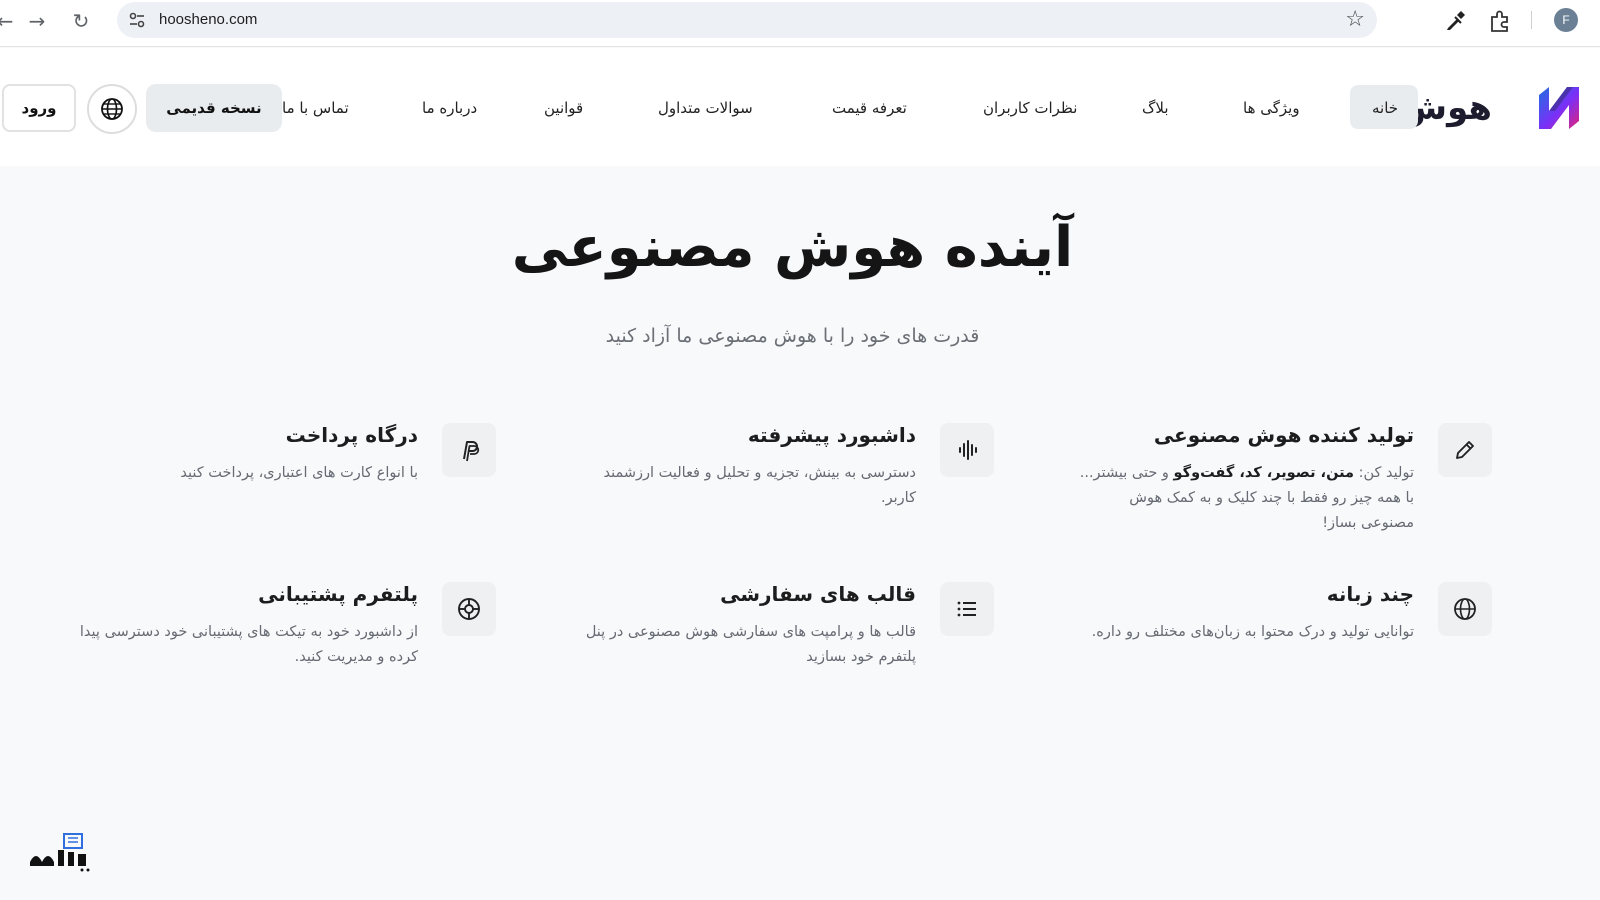 Image resolution: width=1600 pixels, height=900 pixels. I want to click on nav-contact: تماس با ما, so click(315, 108).